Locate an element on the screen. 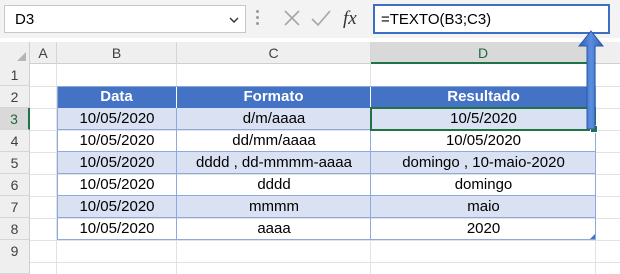 The width and height of the screenshot is (620, 274). selected-cell-border is located at coordinates (484, 120).